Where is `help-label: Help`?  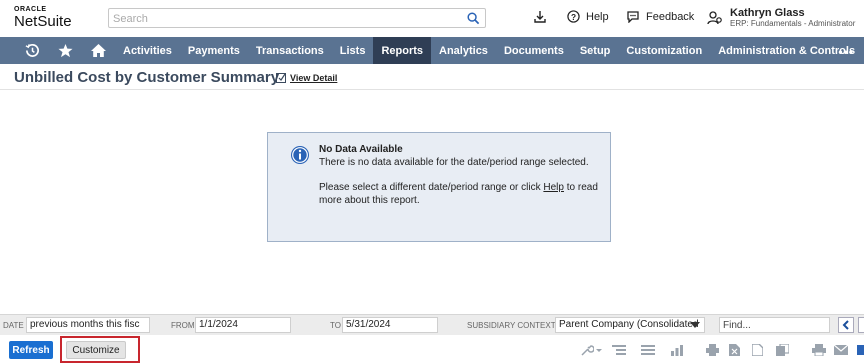
help-label: Help is located at coordinates (597, 16).